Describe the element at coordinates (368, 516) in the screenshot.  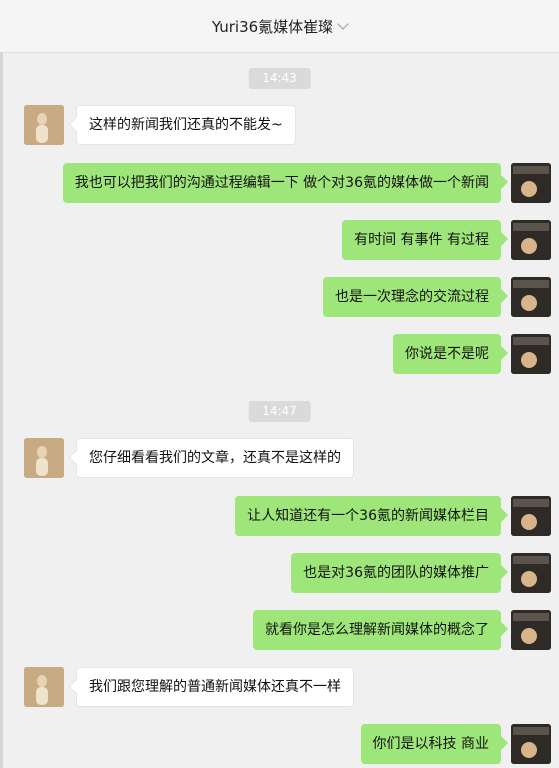
I see `message-bubble-out: 让人知道还有一个36氪的新闻媒体栏目` at that location.